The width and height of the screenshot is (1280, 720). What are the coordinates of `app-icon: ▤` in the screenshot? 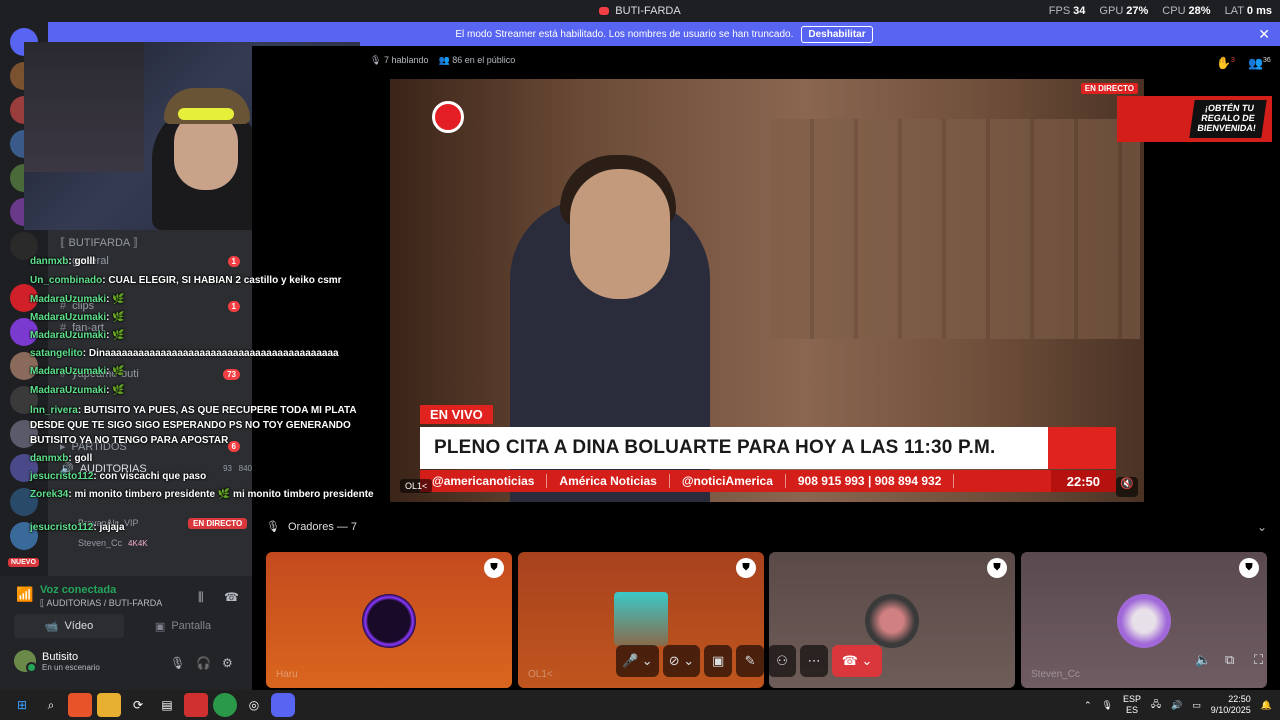 It's located at (167, 705).